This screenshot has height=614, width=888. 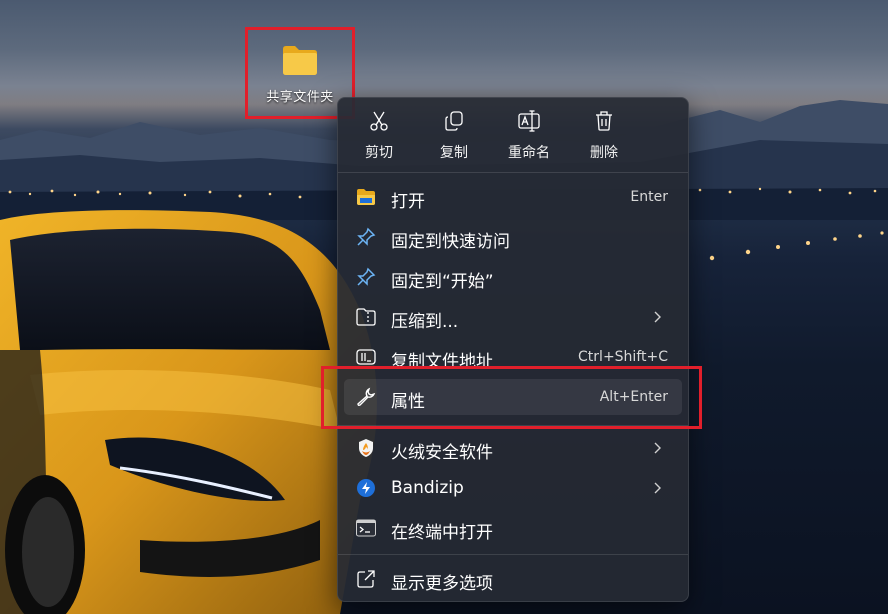 I want to click on copy-button: 复制, so click(x=454, y=138).